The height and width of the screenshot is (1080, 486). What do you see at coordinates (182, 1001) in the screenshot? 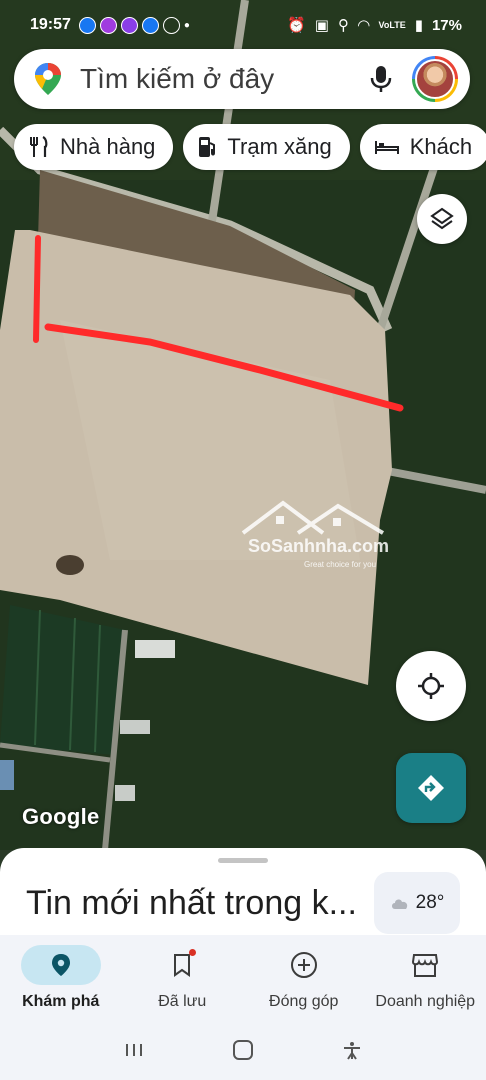
I see `nav-label: Đã lưu` at bounding box center [182, 1001].